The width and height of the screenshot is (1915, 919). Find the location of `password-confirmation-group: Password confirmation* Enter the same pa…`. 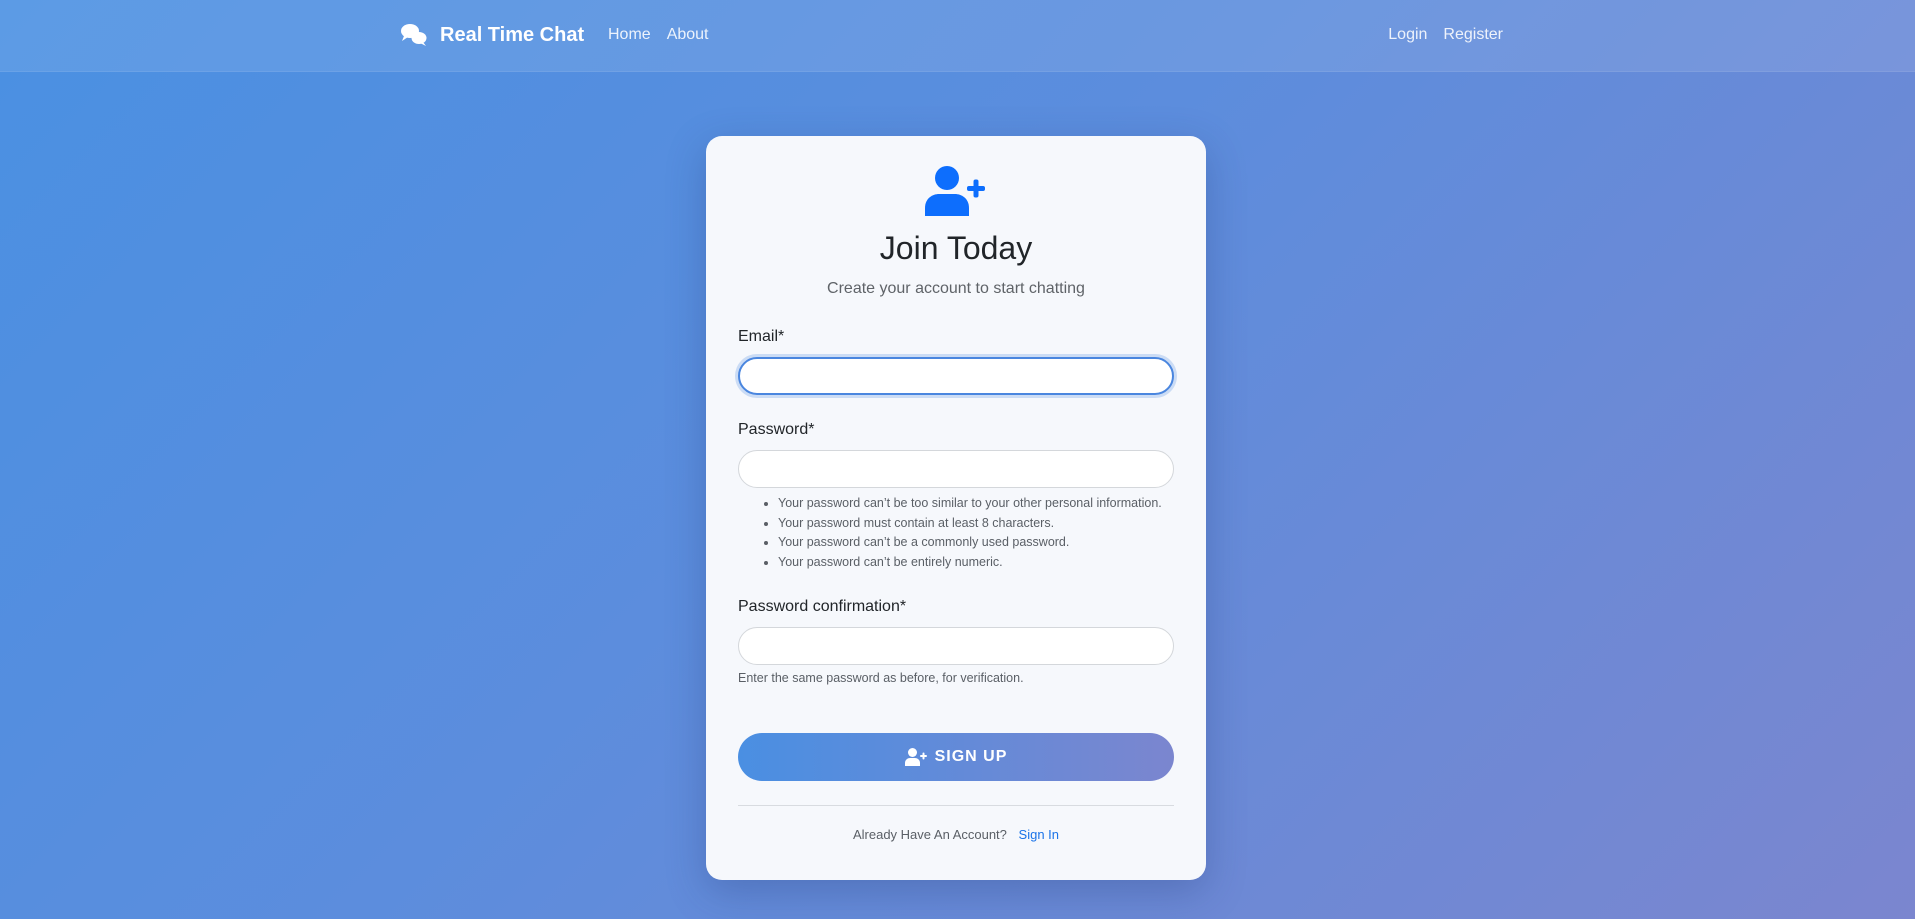

password-confirmation-group: Password confirmation* Enter the same pa… is located at coordinates (956, 641).